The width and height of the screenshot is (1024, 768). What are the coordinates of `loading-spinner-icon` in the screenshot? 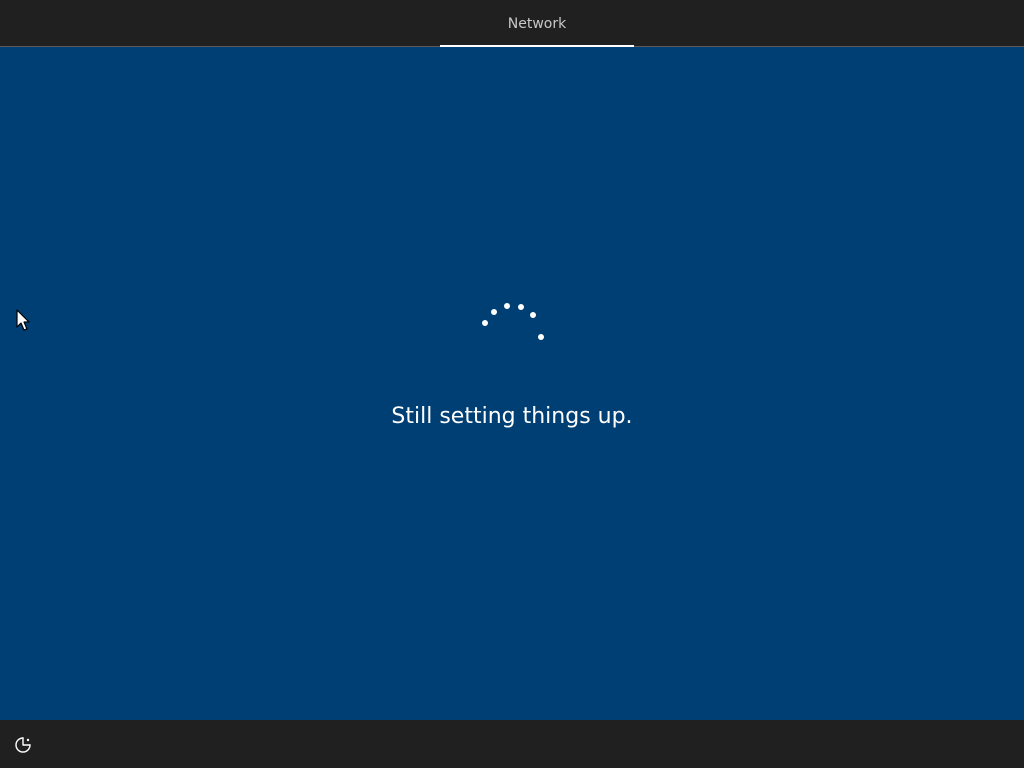 It's located at (513, 321).